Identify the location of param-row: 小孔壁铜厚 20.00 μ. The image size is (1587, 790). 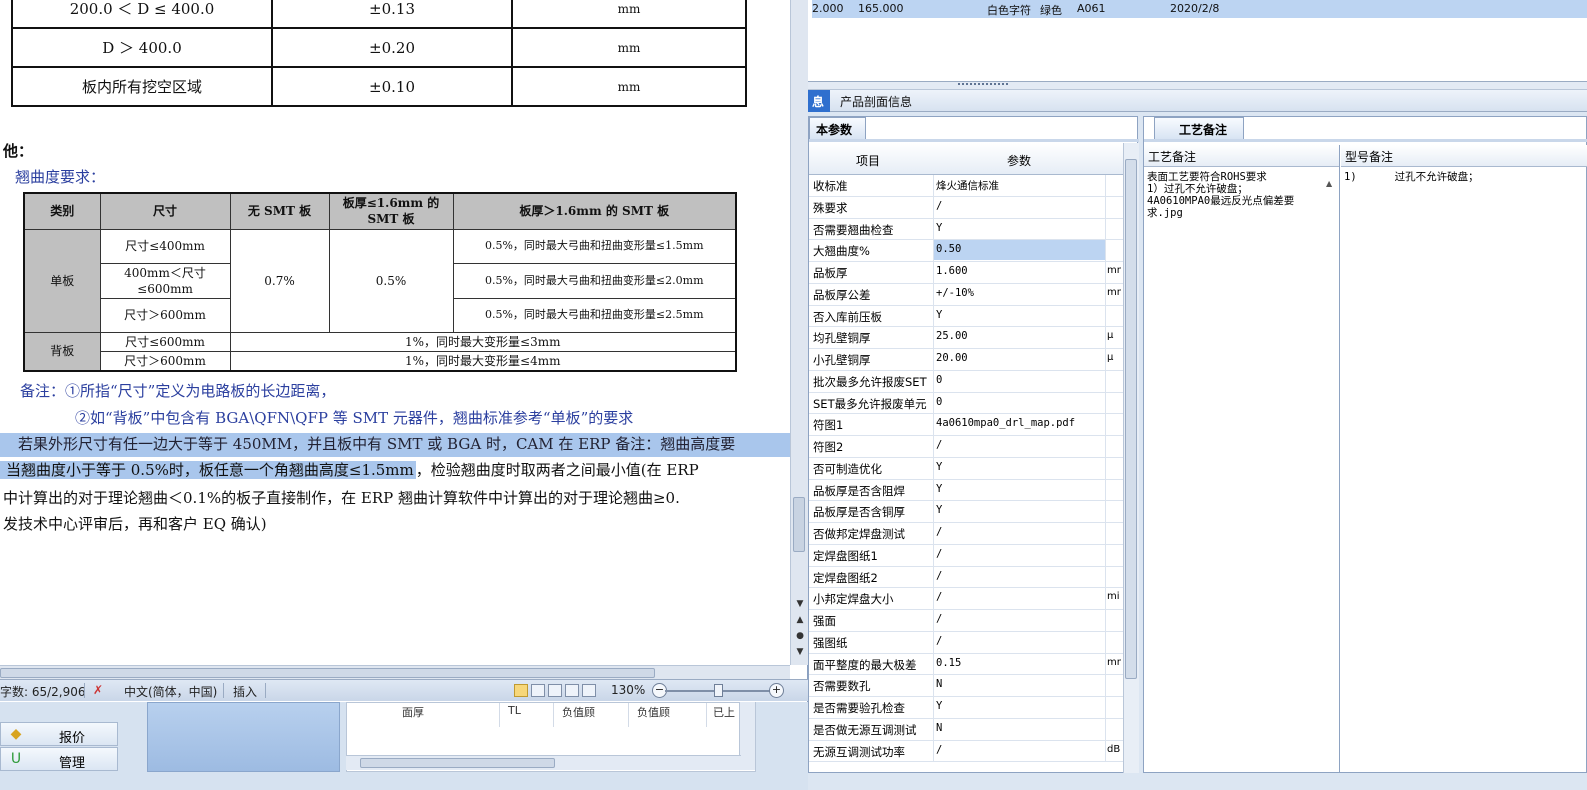
(966, 360).